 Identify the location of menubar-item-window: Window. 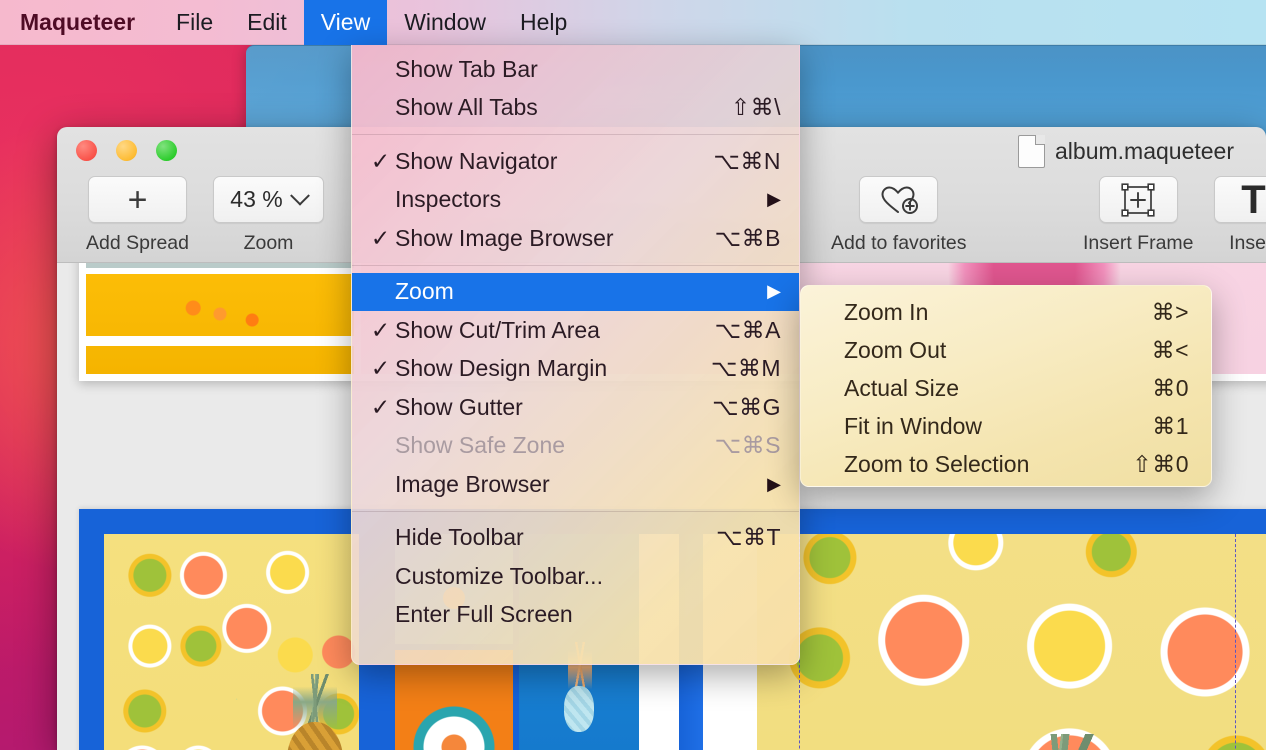
(445, 22).